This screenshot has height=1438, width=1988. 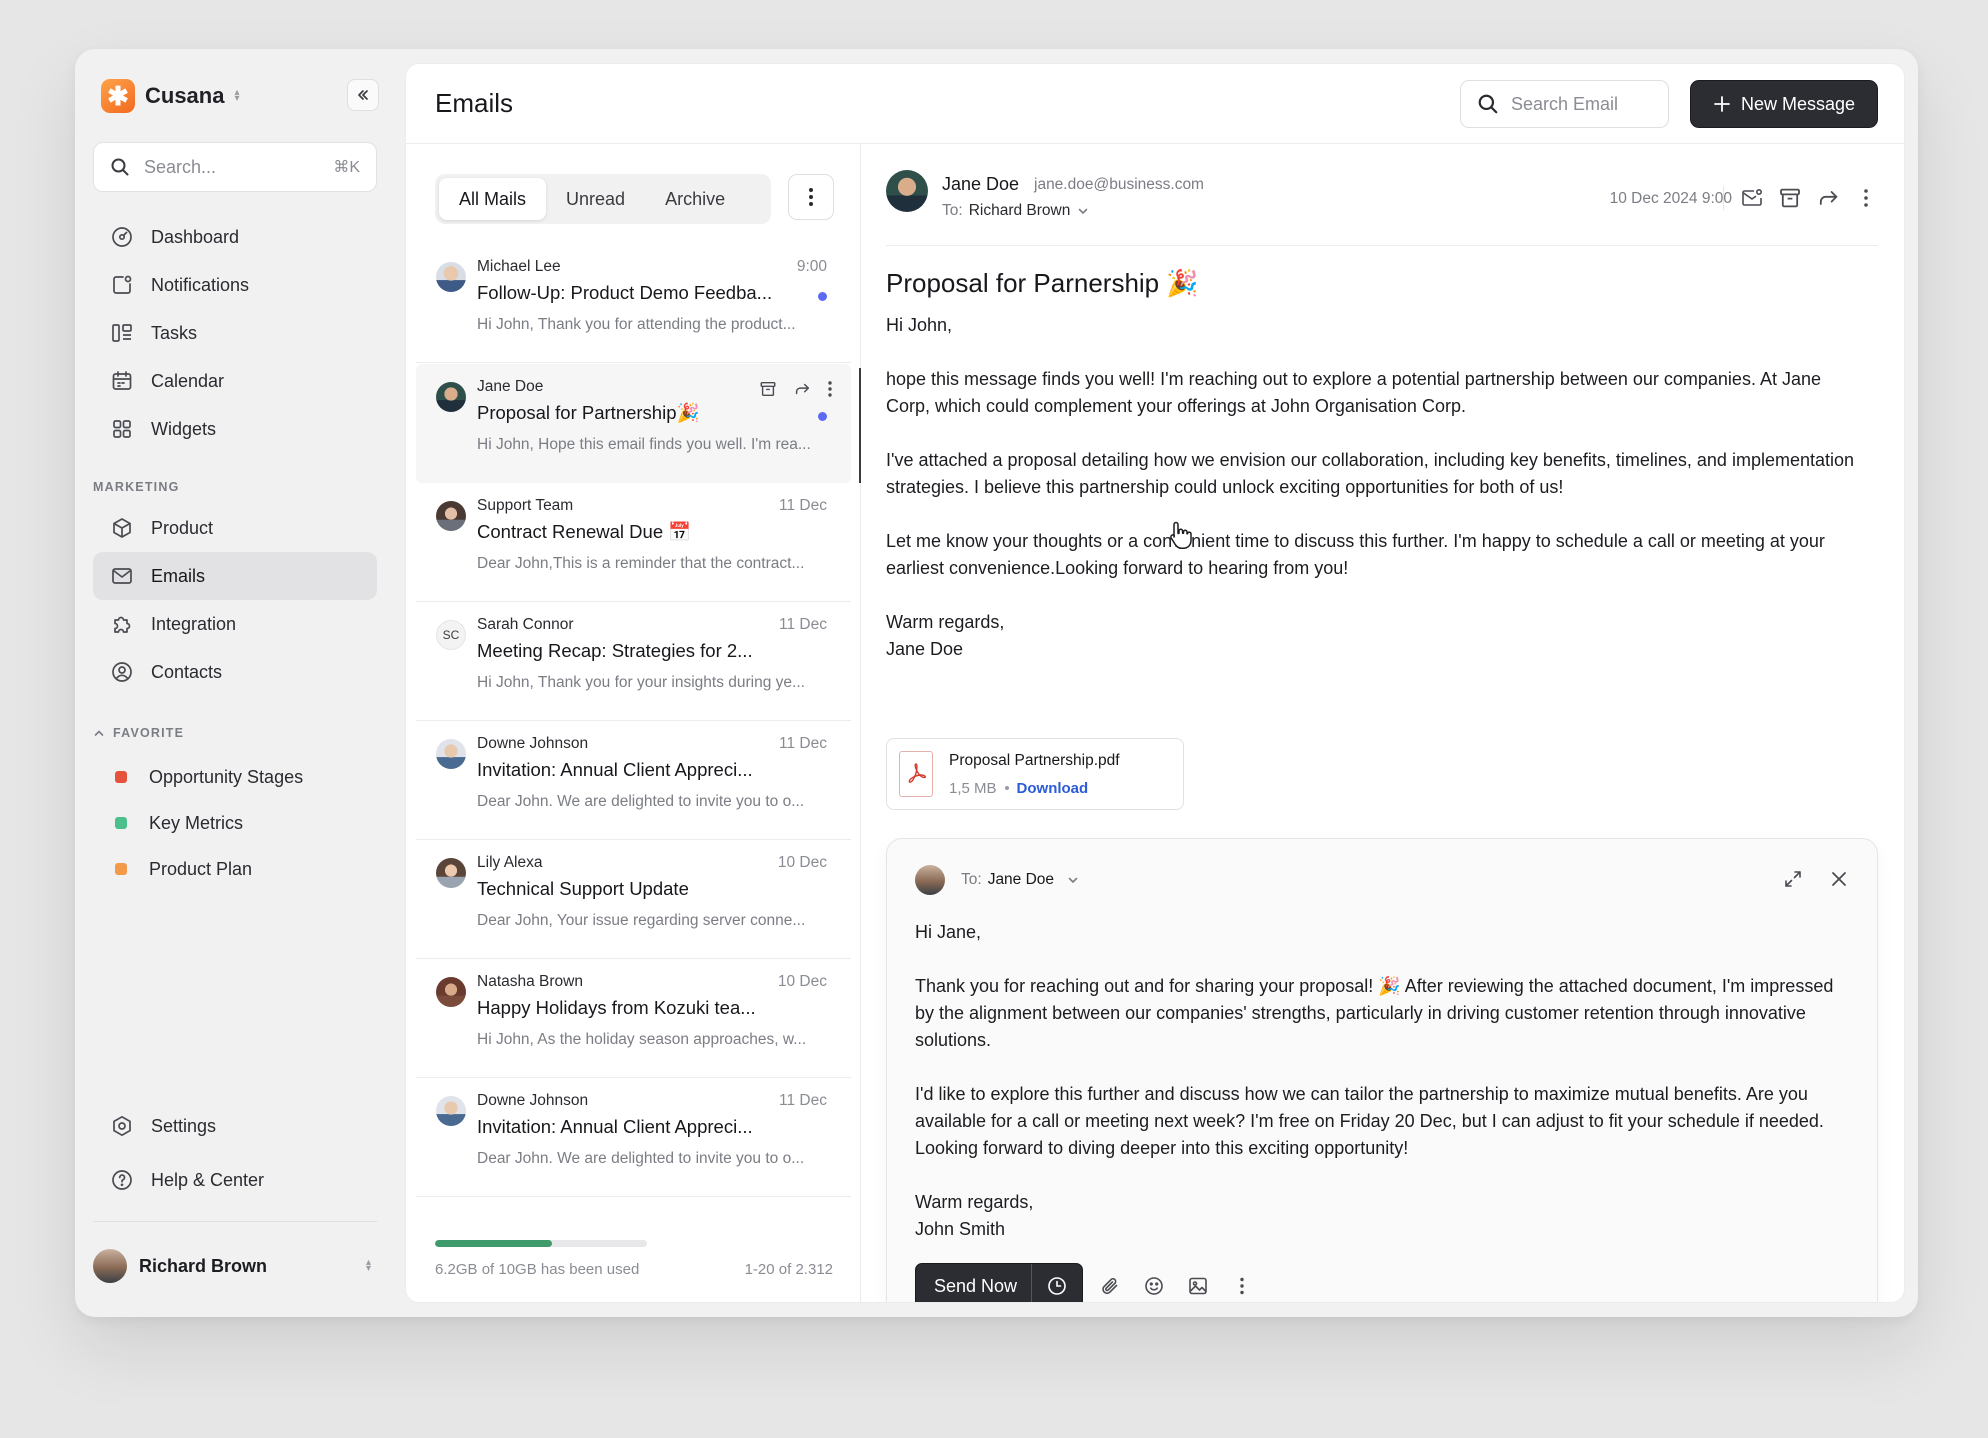 I want to click on workspace-switcher: ✱ Cusana ▴ ▾, so click(x=170, y=96).